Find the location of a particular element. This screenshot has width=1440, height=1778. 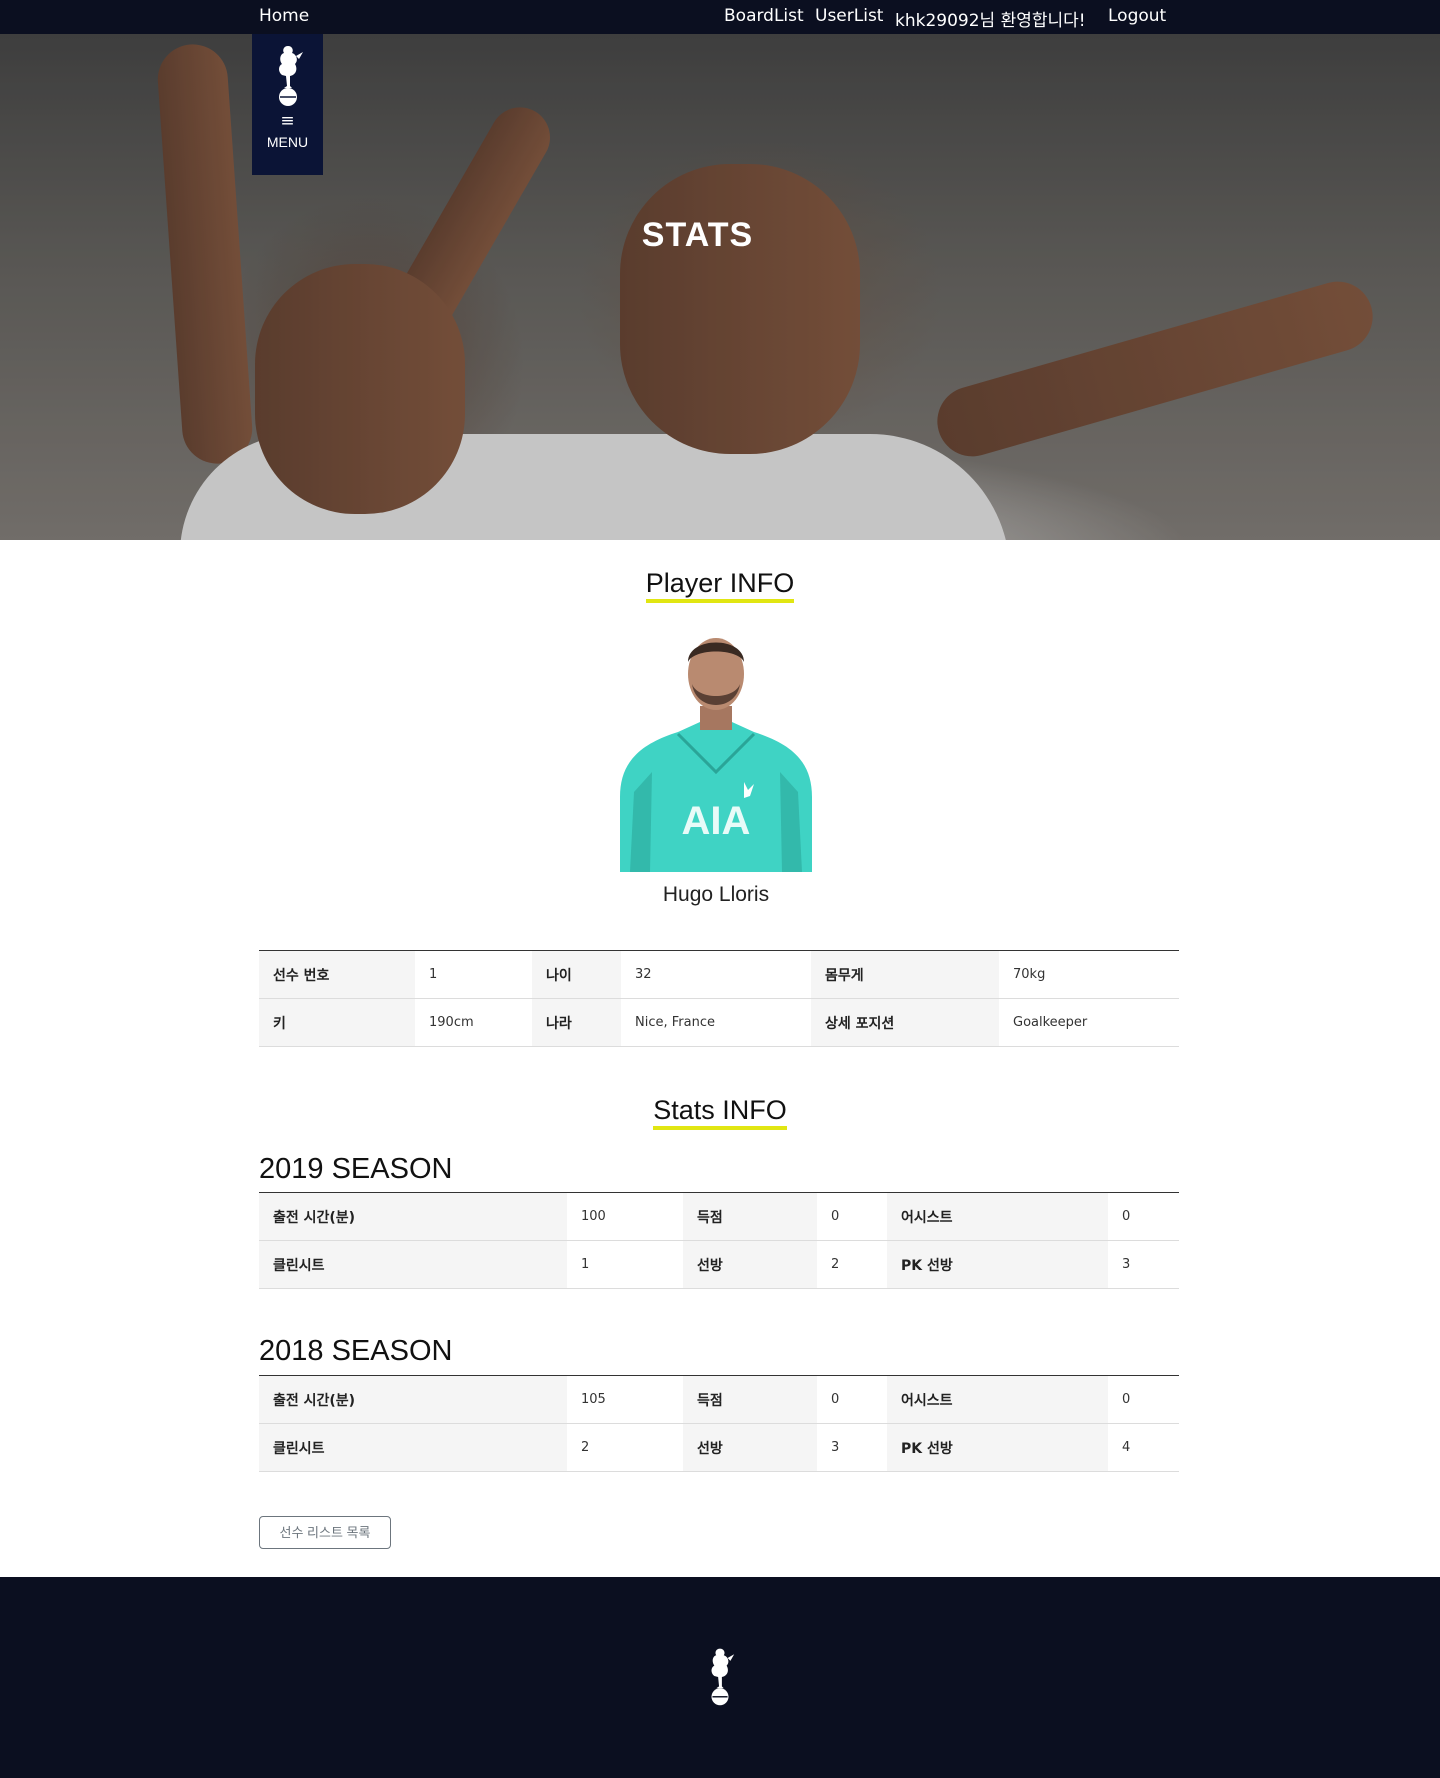

player-info-title: Player INFO is located at coordinates (720, 585).